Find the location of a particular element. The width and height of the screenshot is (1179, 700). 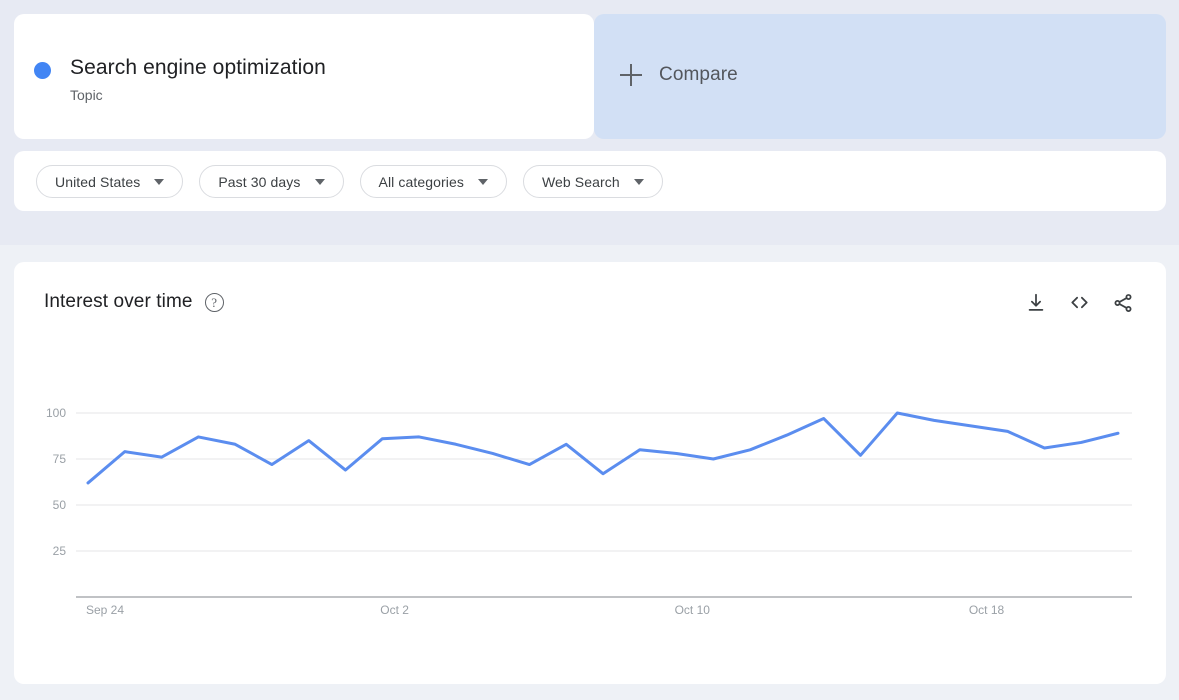

filter-chip-label: All categories is located at coordinates (421, 181).